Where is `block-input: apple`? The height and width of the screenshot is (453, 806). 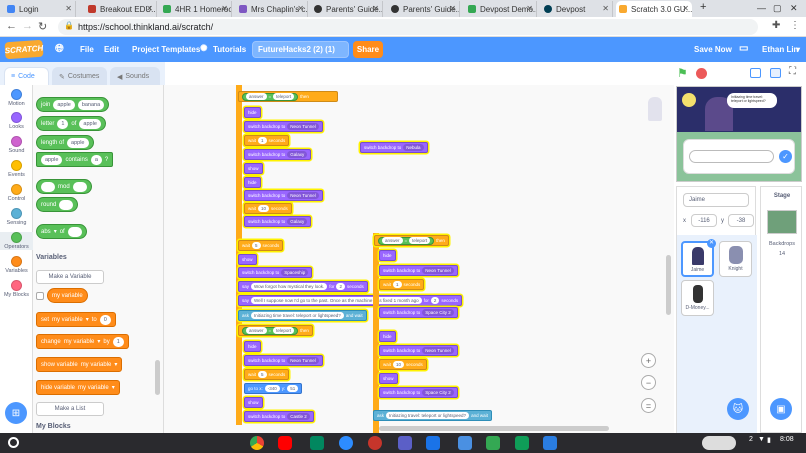
block-input: apple is located at coordinates (90, 123).